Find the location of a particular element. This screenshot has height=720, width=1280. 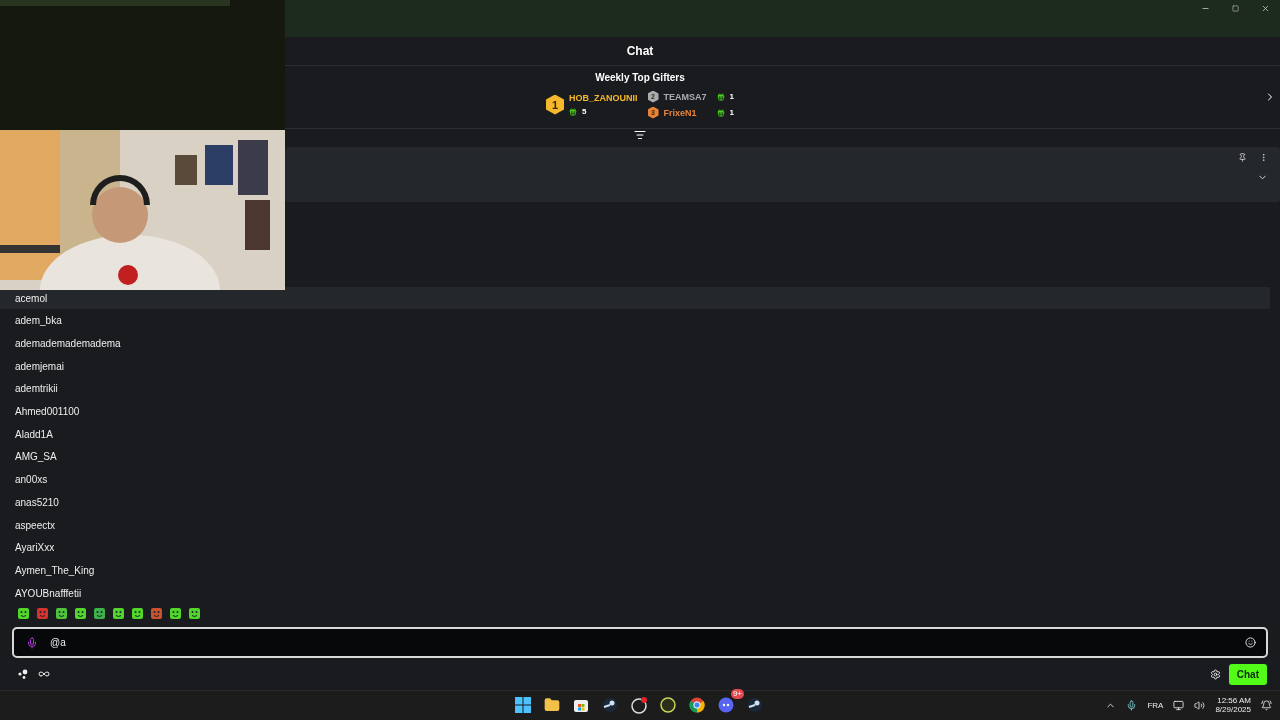

clock-time: 12:56 AM is located at coordinates (1234, 701).